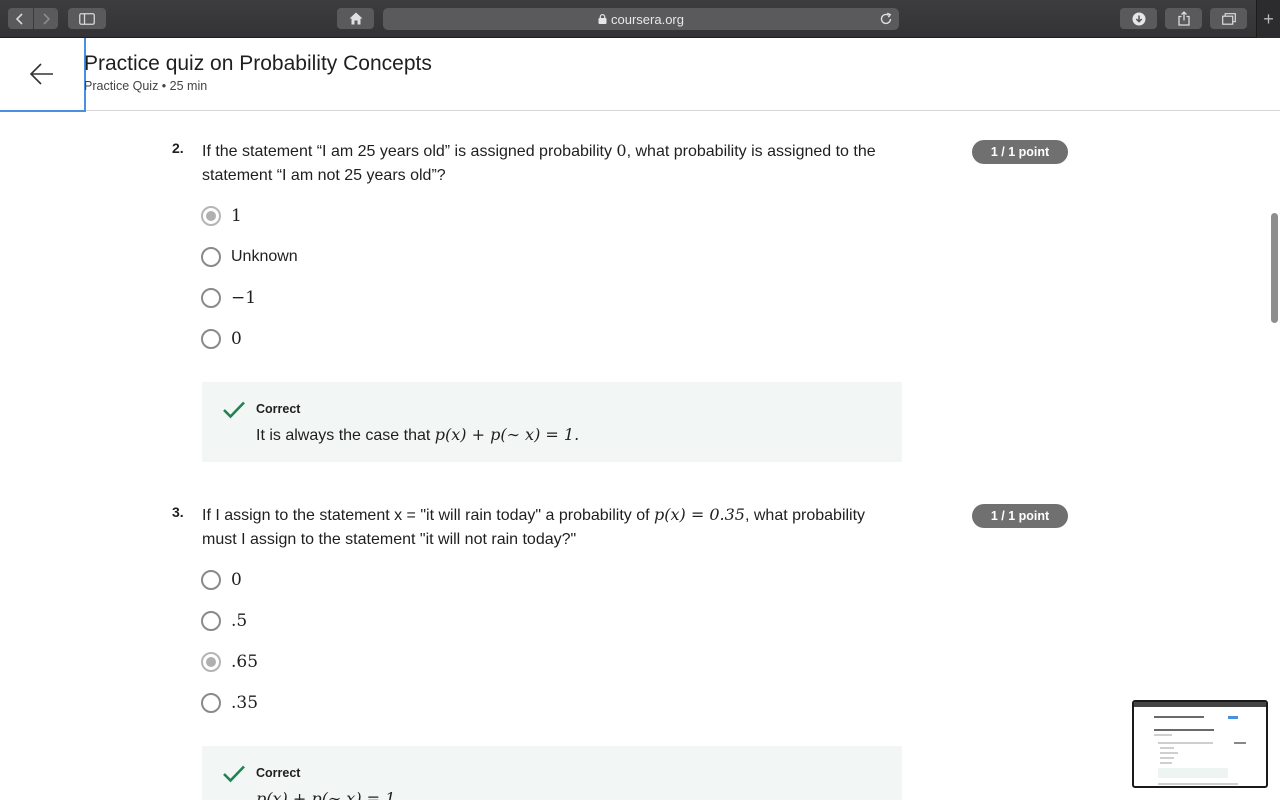 The image size is (1280, 800). I want to click on tabs-icon, so click(1228, 18).